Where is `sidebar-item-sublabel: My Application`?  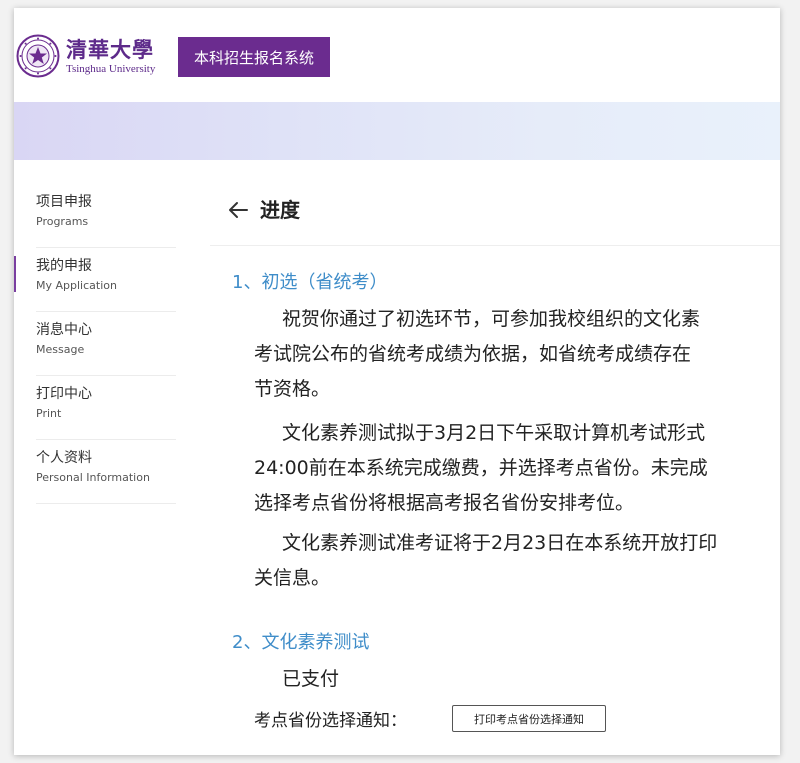
sidebar-item-sublabel: My Application is located at coordinates (76, 285).